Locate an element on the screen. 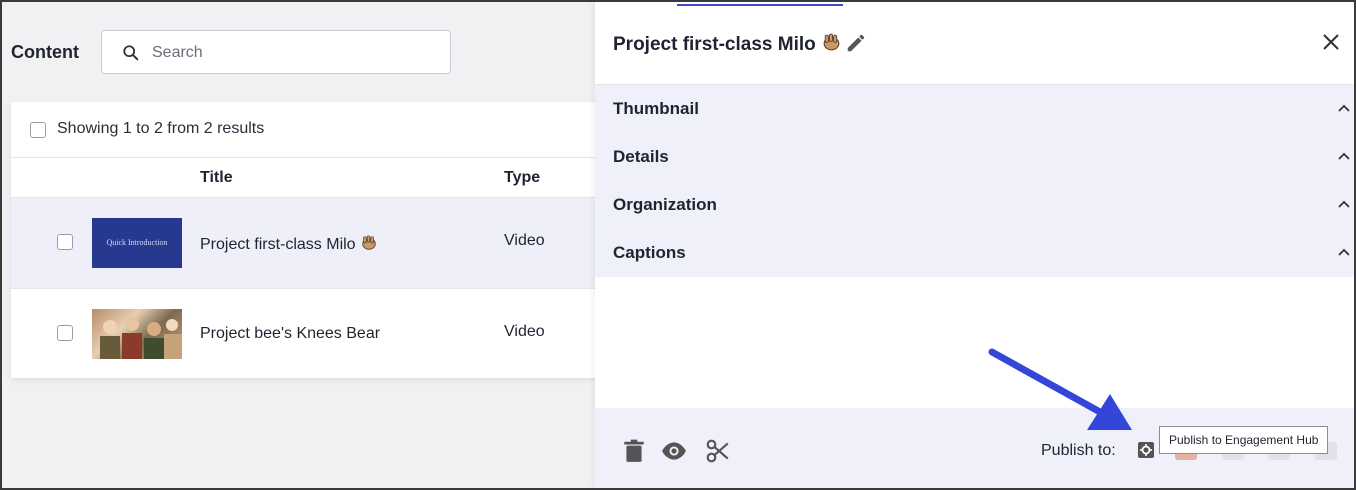  engagement-hub-icon is located at coordinates (1146, 450).